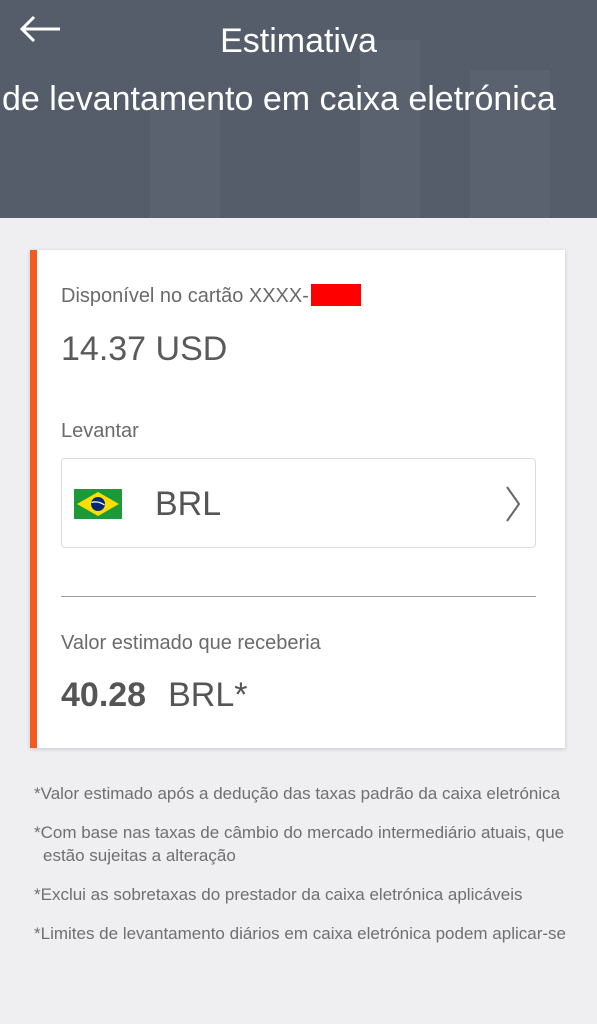  I want to click on page-title-line2: de levantamento em caixa eletrónica, so click(279, 99).